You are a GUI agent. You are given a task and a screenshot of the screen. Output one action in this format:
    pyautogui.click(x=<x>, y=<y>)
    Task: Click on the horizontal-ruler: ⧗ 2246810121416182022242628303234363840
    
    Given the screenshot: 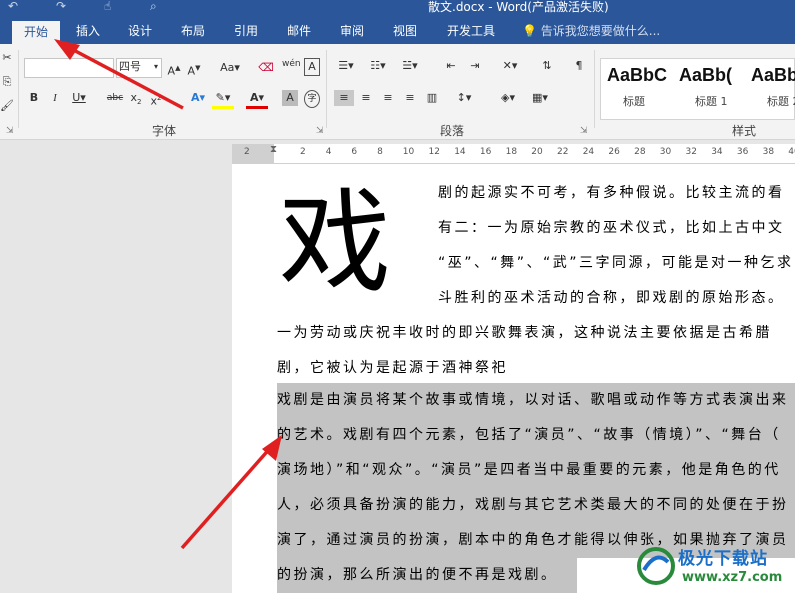 What is the action you would take?
    pyautogui.click(x=513, y=154)
    